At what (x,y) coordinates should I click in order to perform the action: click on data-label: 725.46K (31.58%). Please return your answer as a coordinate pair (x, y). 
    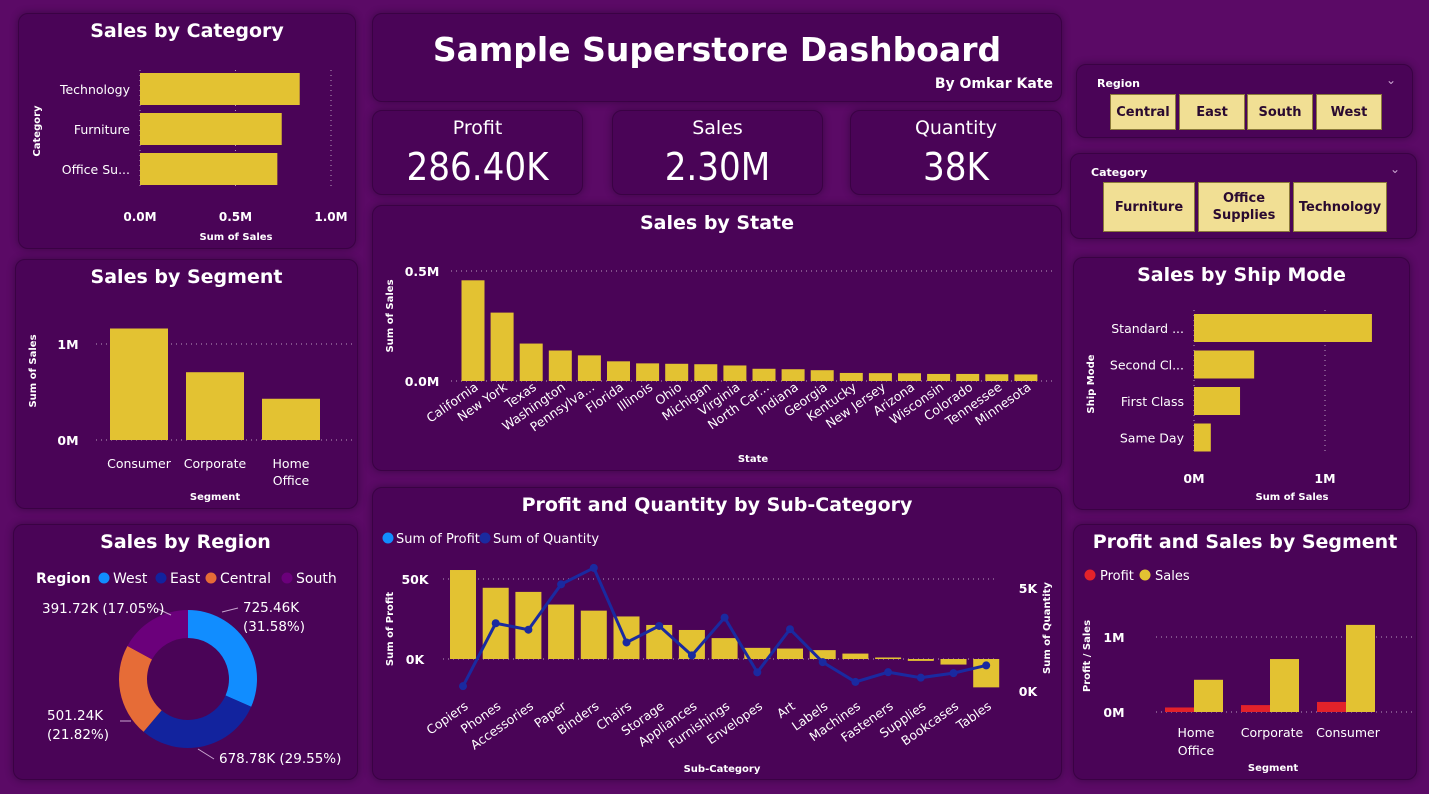
    Looking at the image, I should click on (274, 617).